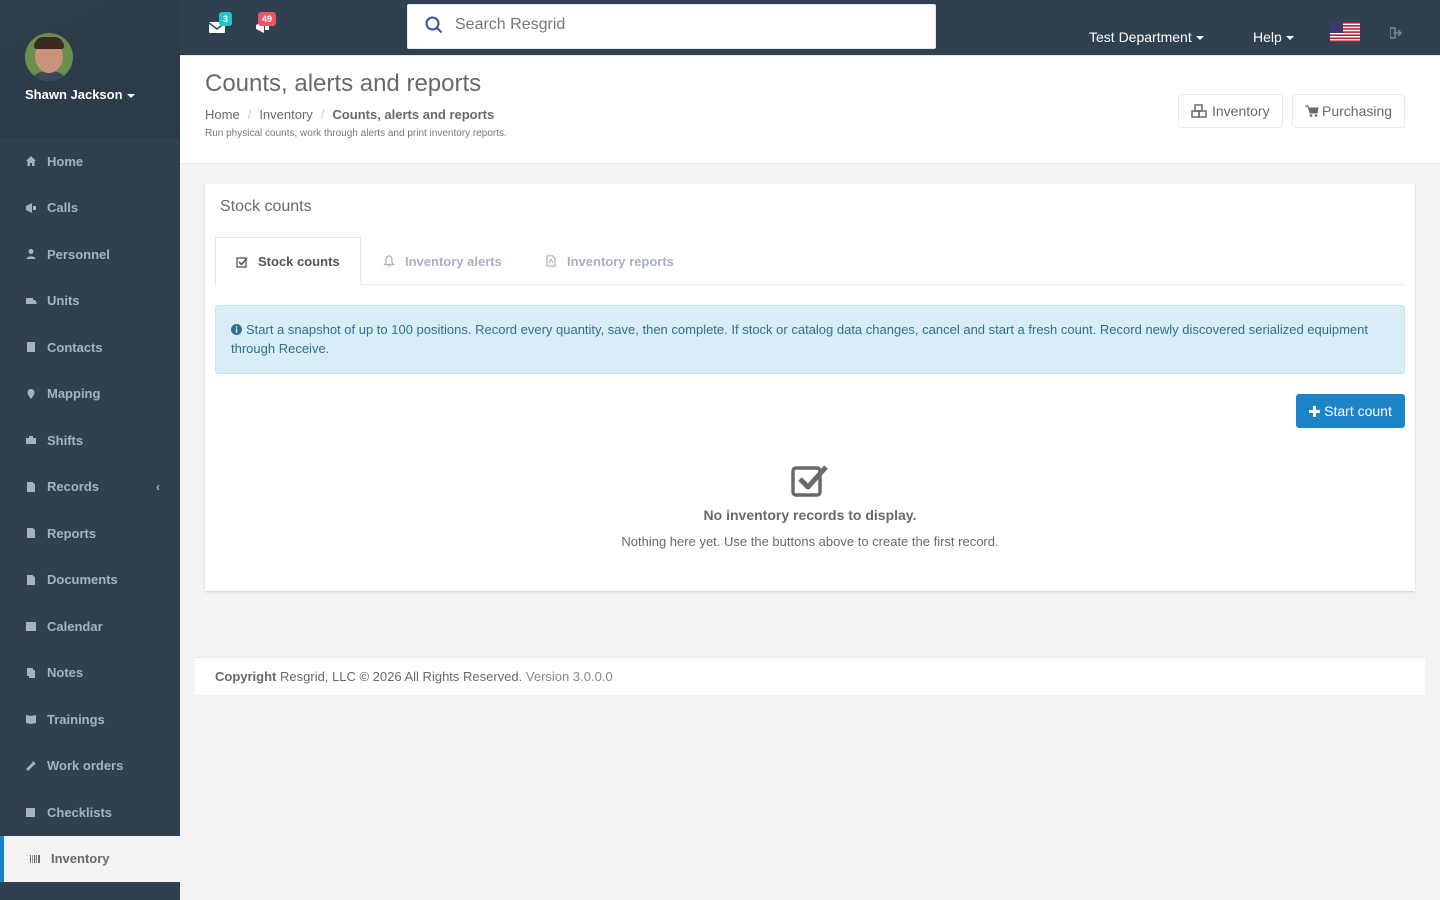 This screenshot has width=1440, height=900. I want to click on sidebar-item-mapping: Mapping, so click(90, 394).